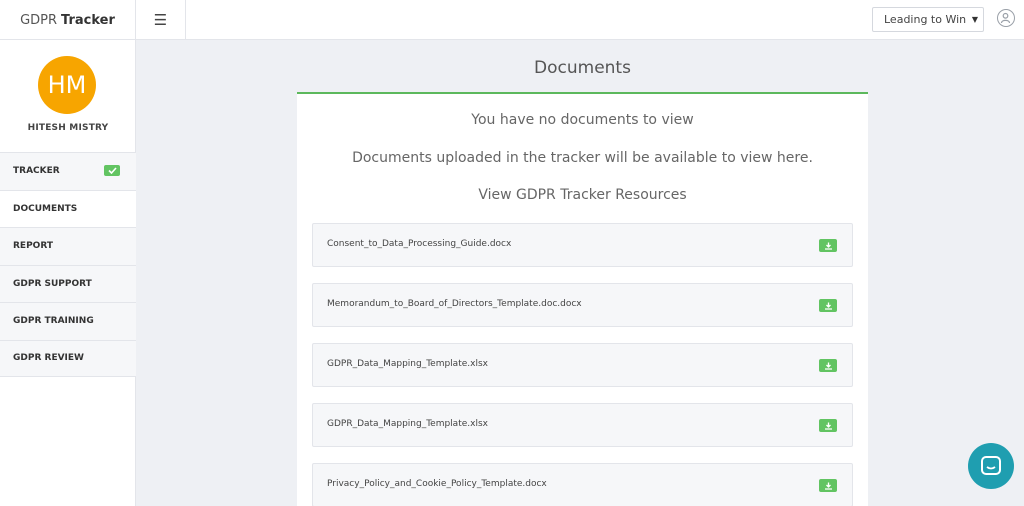 Image resolution: width=1024 pixels, height=506 pixels. Describe the element at coordinates (48, 358) in the screenshot. I see `sidebar-item-label: GDPR REVIEW` at that location.